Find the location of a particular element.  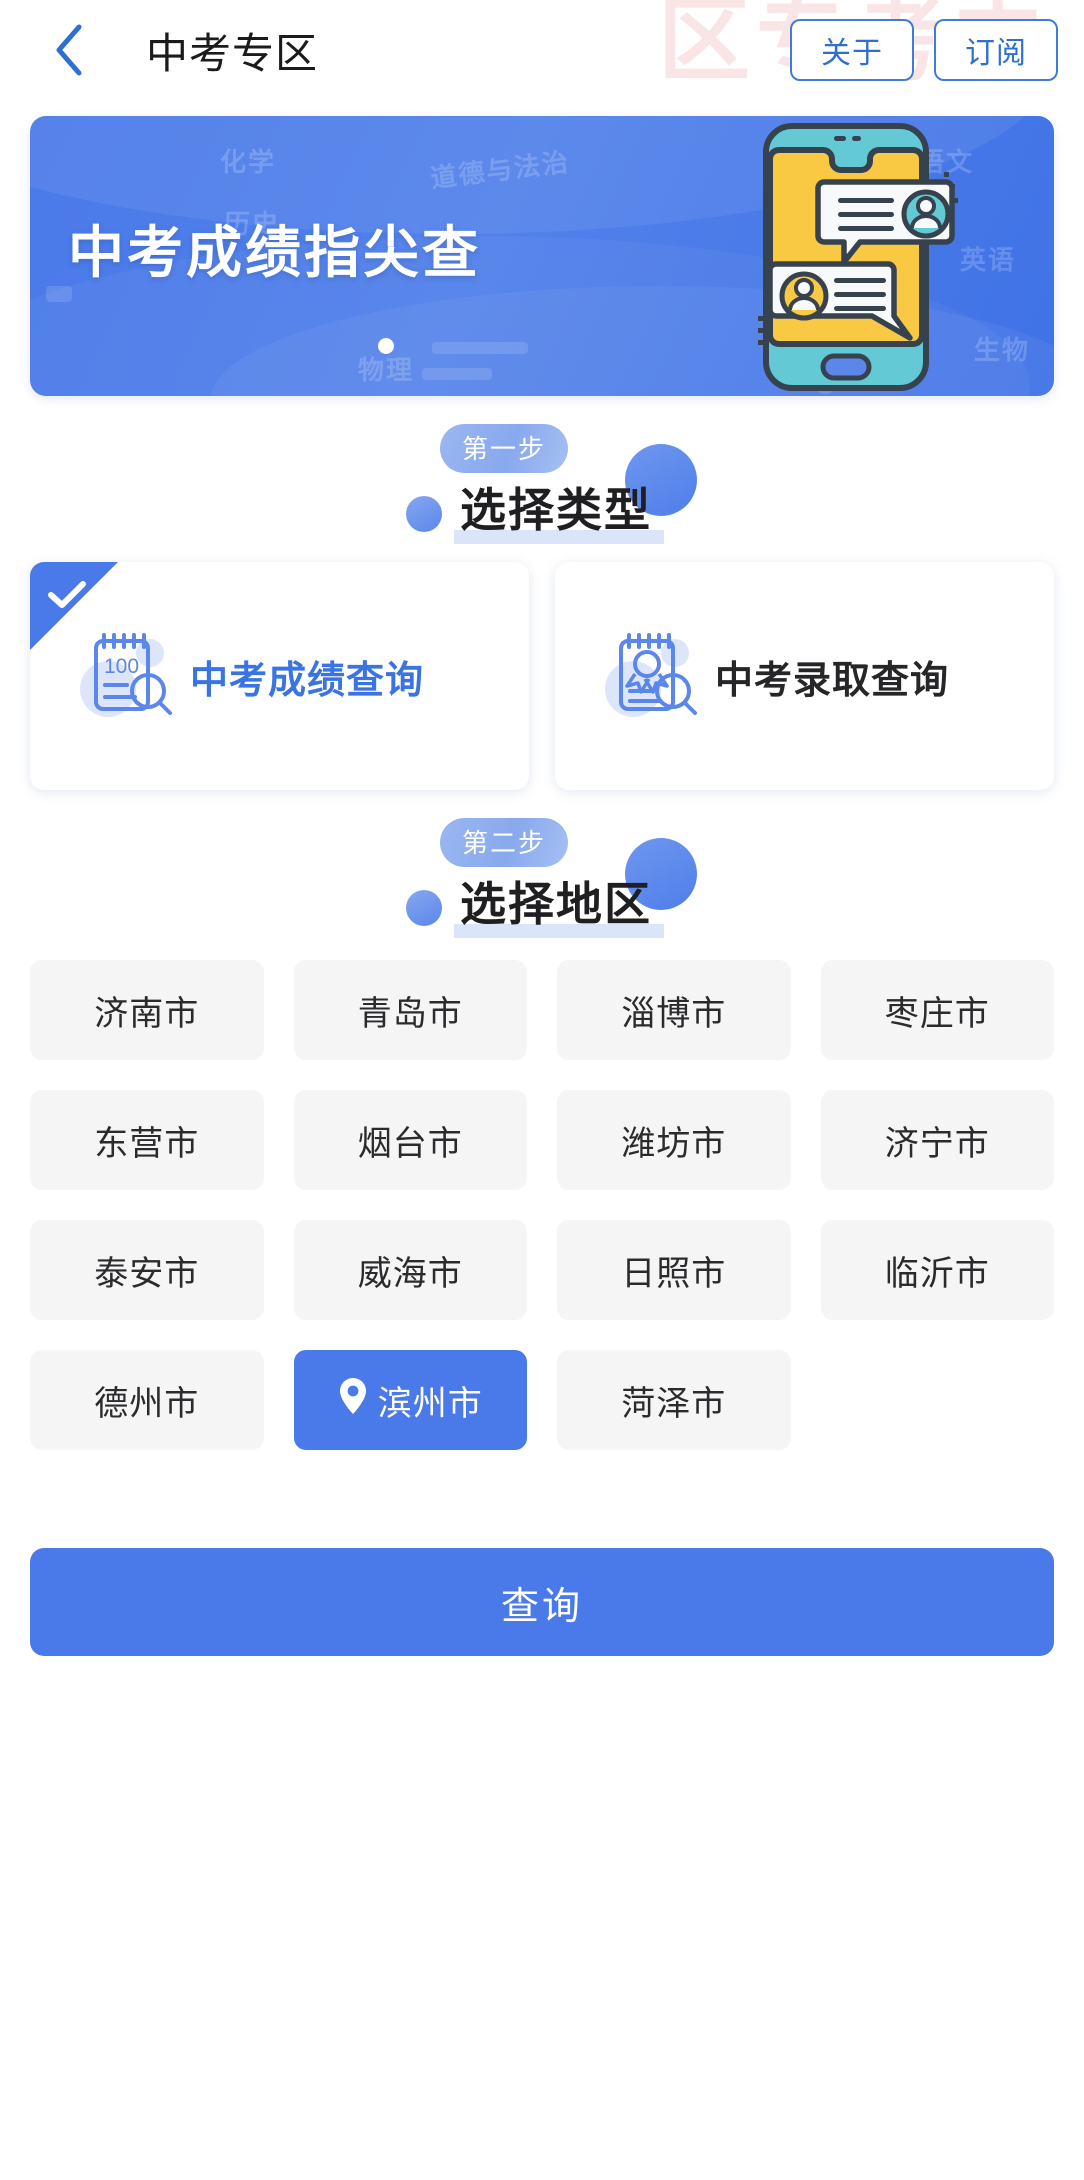

step-one-heading: 第一步 选择类型 is located at coordinates (542, 488).